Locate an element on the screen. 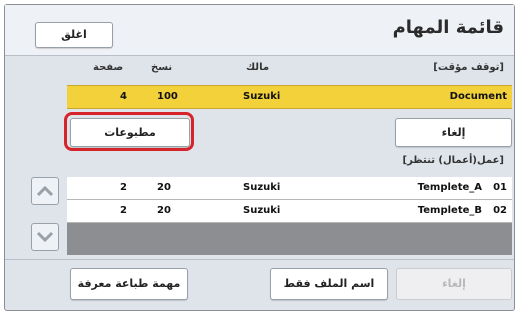 This screenshot has height=318, width=521. close-button: اغلق is located at coordinates (74, 35).